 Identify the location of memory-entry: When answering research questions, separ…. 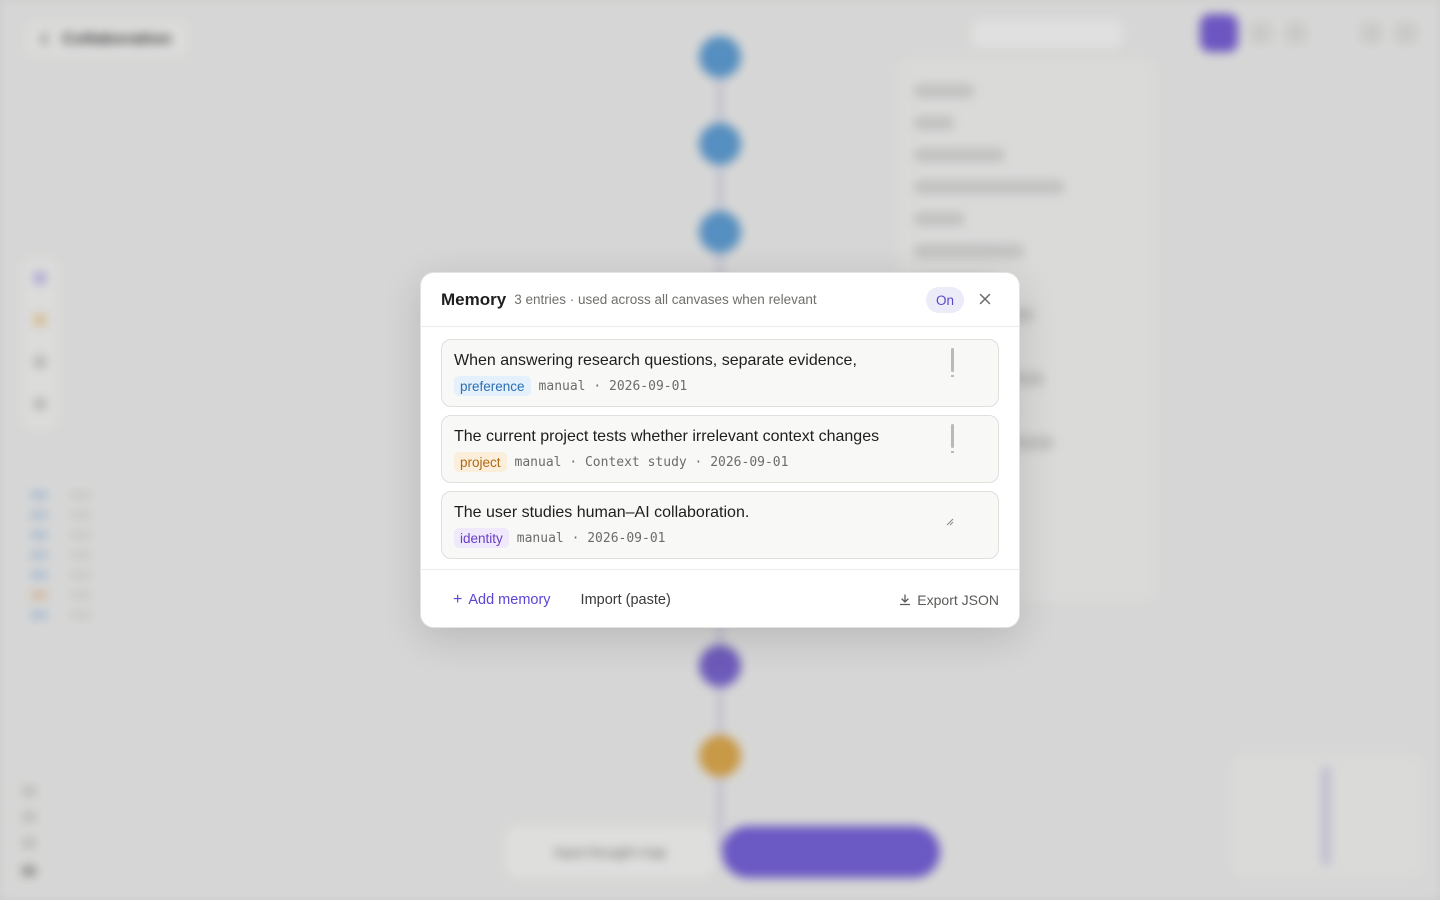
(720, 373).